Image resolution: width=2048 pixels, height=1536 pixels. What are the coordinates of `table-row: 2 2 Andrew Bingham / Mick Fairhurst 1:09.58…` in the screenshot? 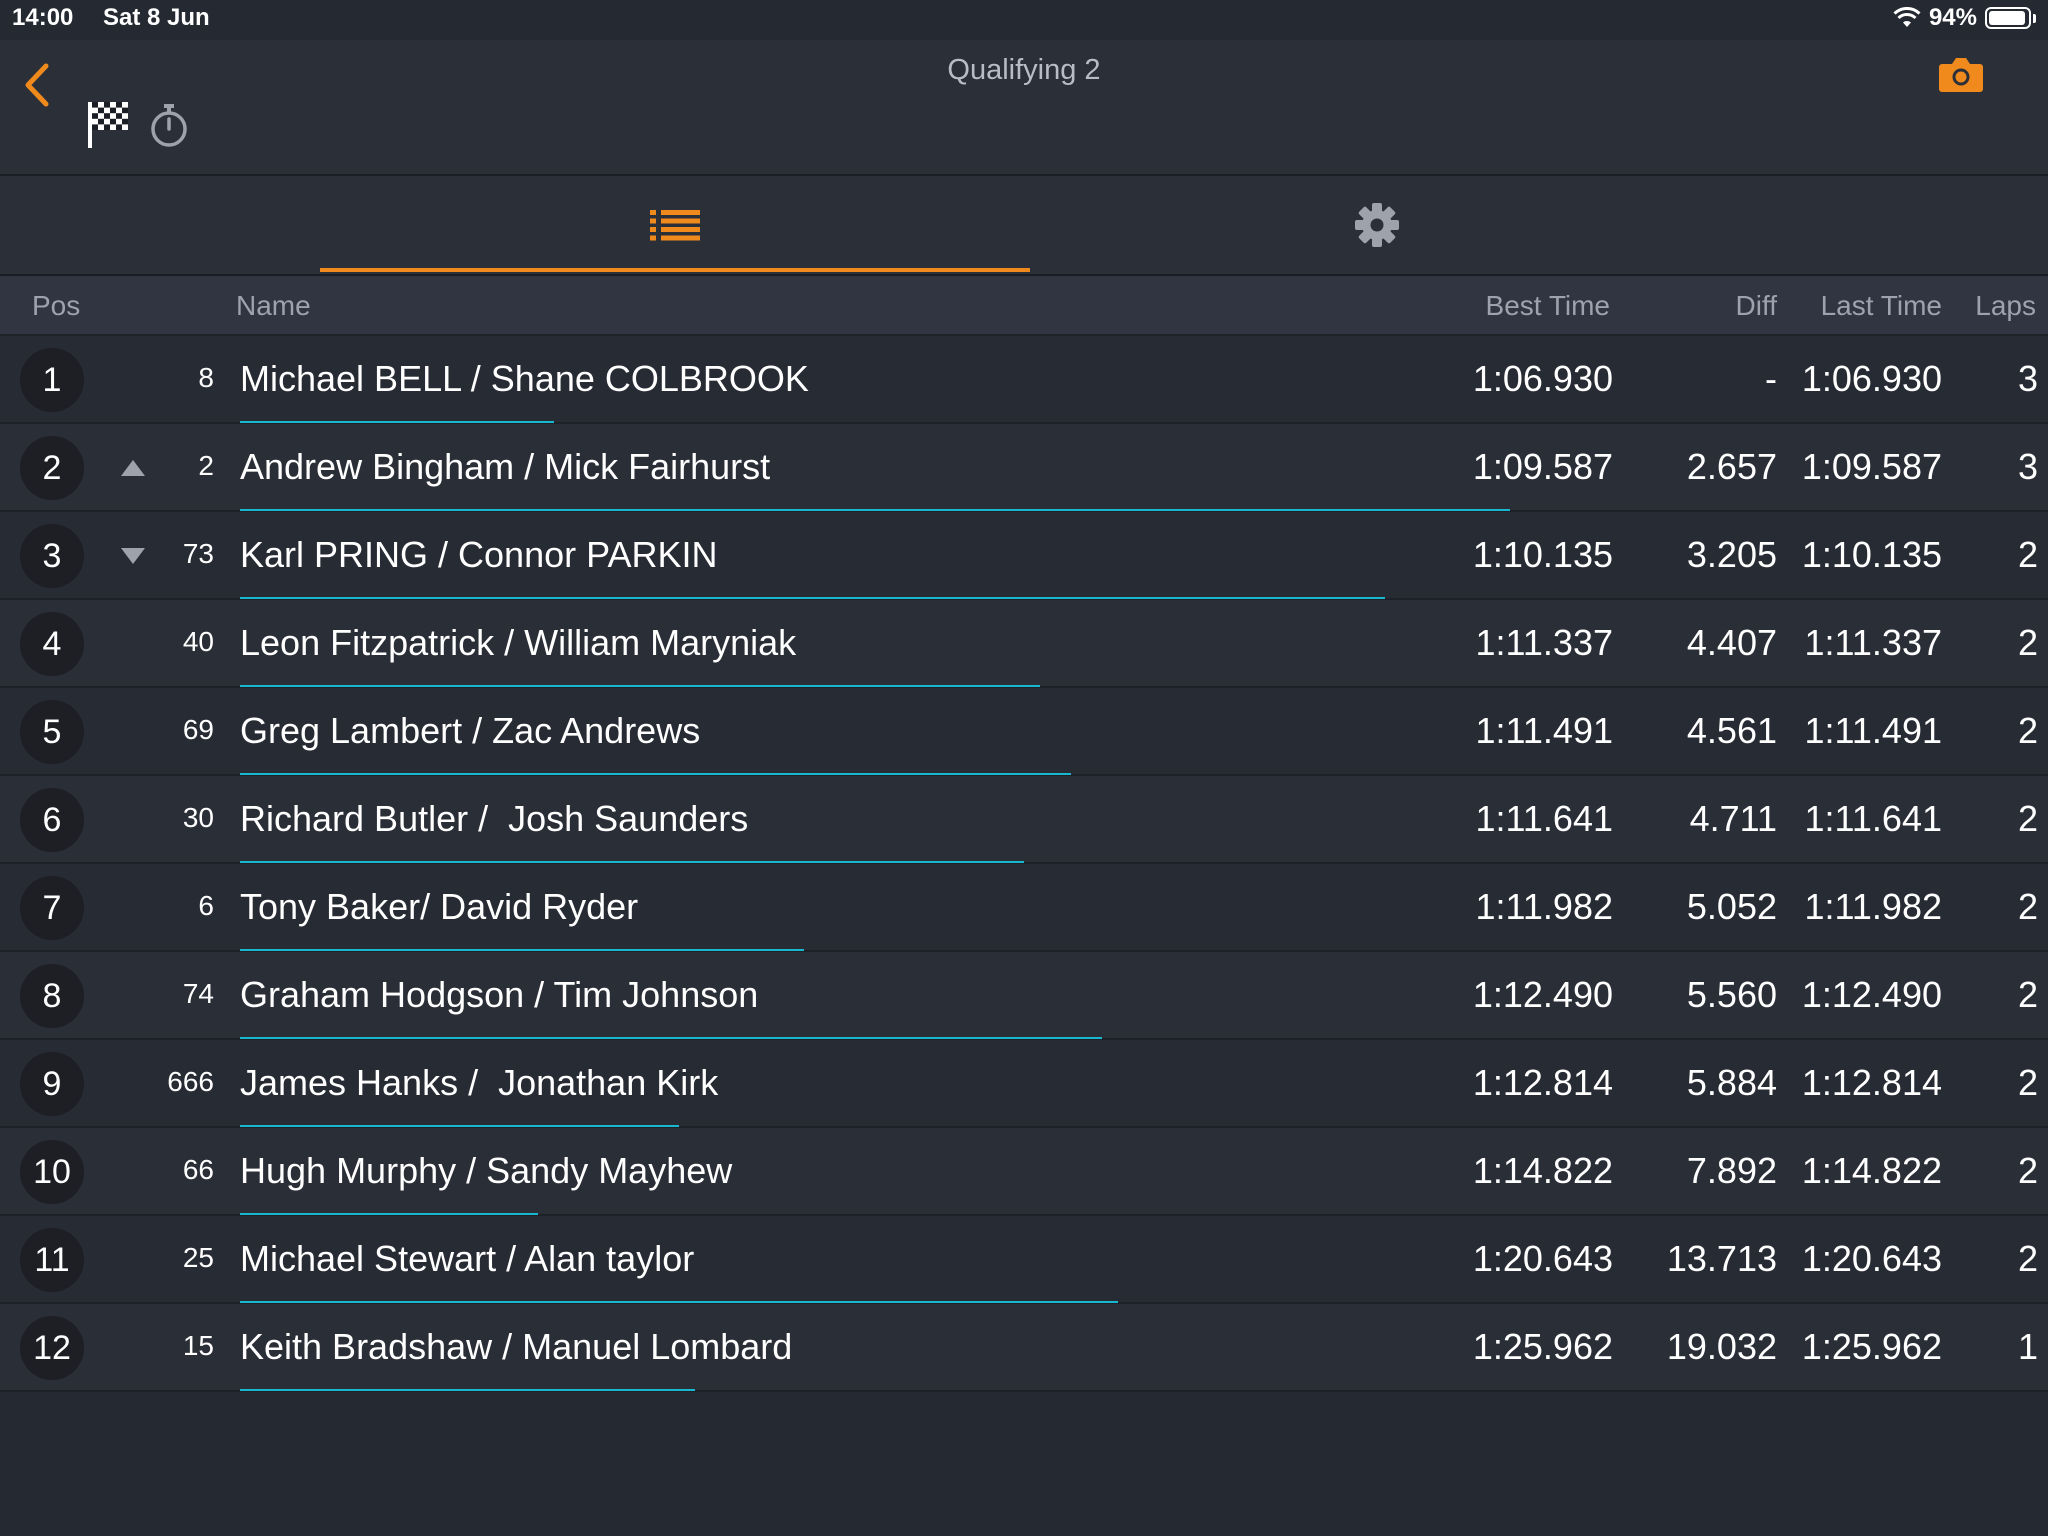 It's located at (1024, 468).